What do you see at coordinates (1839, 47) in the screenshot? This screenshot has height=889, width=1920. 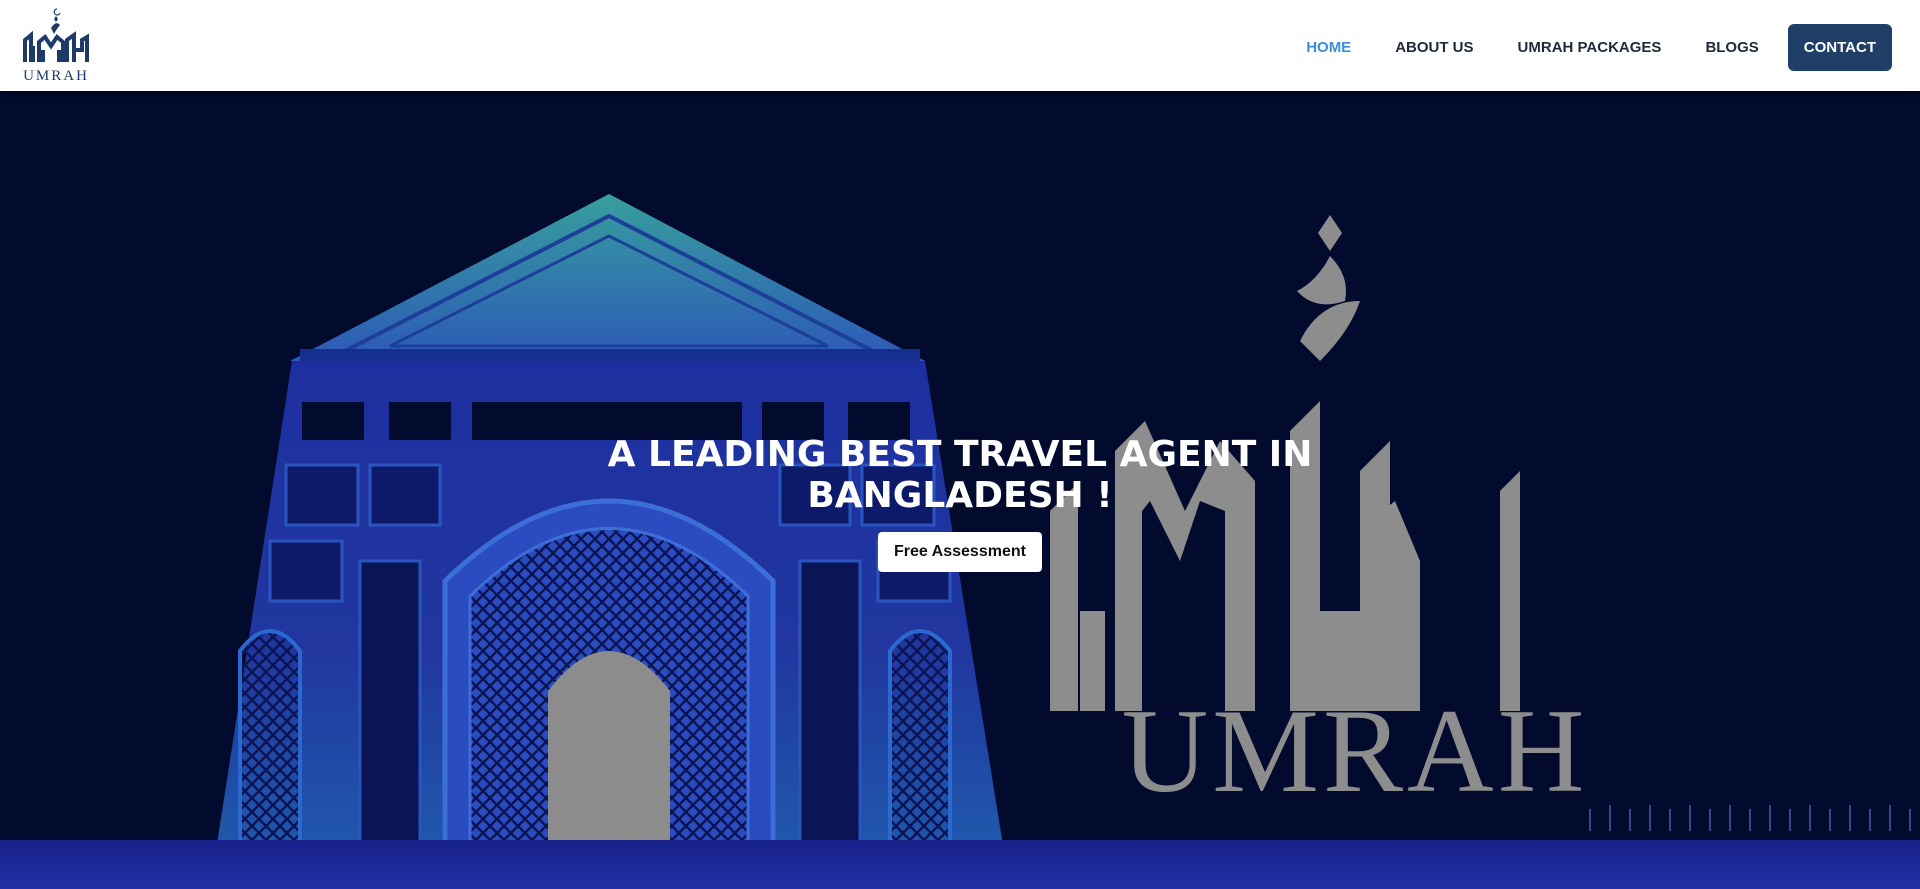 I see `contact-button: CONTACT` at bounding box center [1839, 47].